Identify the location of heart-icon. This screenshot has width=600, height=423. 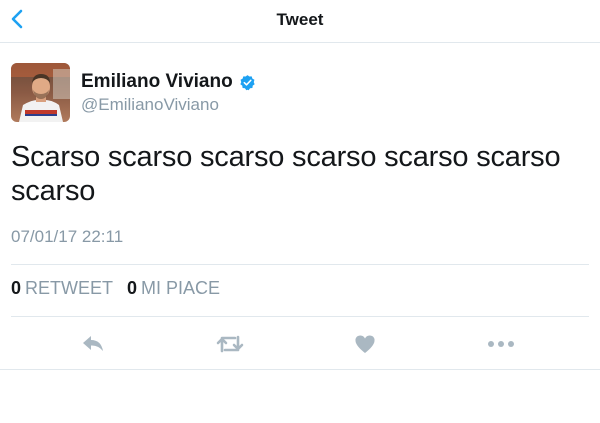
(365, 344).